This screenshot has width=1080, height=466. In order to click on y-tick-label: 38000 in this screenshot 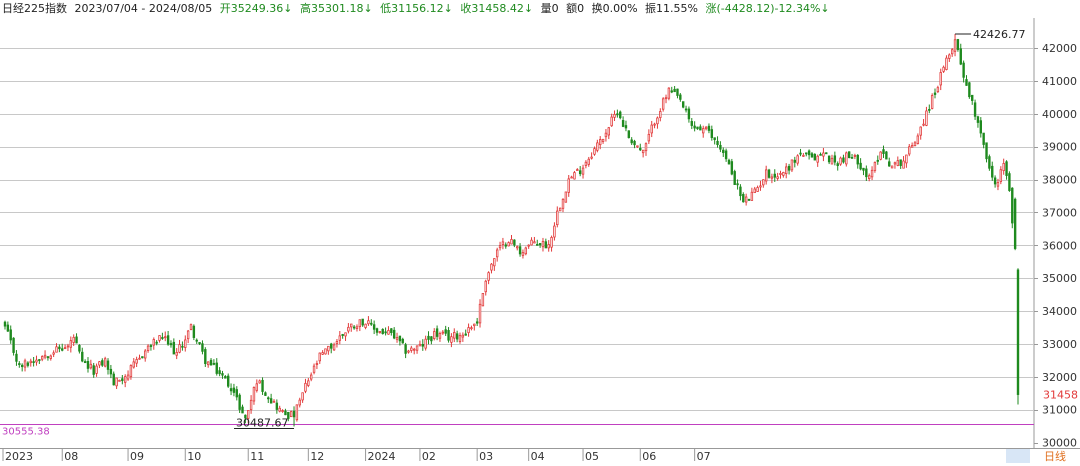, I will do `click(1059, 180)`.